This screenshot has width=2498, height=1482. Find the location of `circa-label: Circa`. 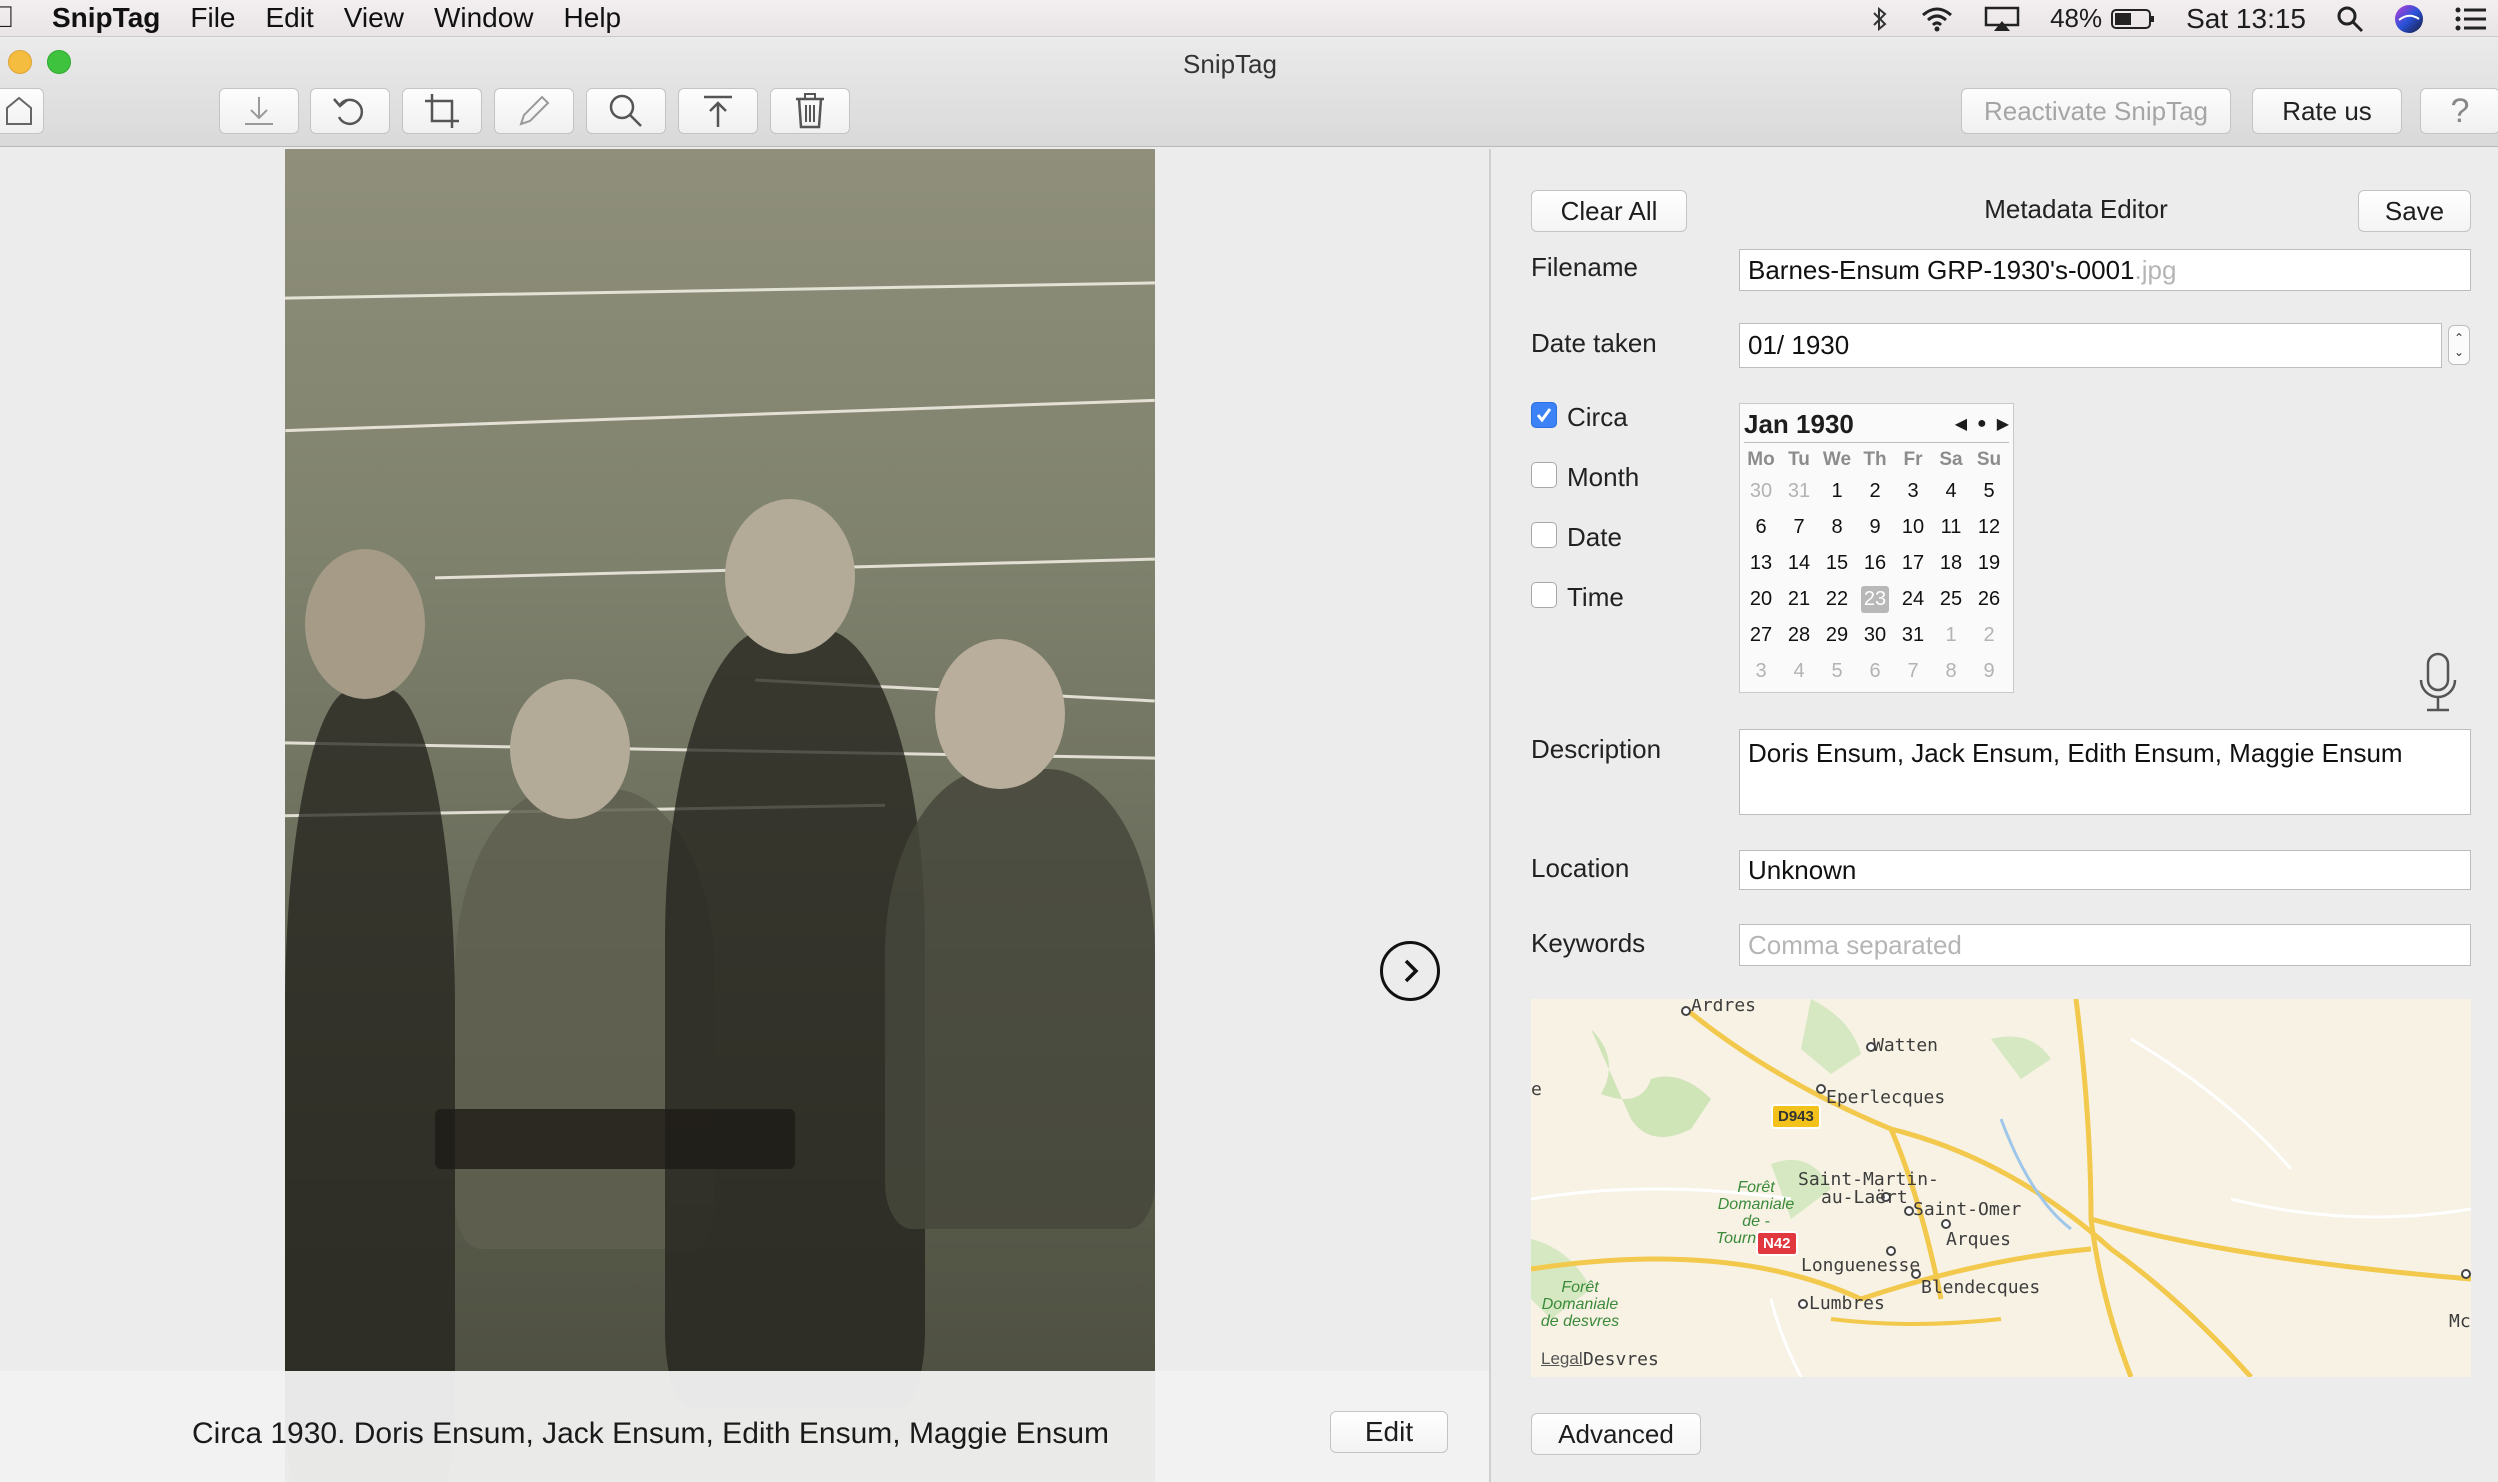

circa-label: Circa is located at coordinates (1597, 417).